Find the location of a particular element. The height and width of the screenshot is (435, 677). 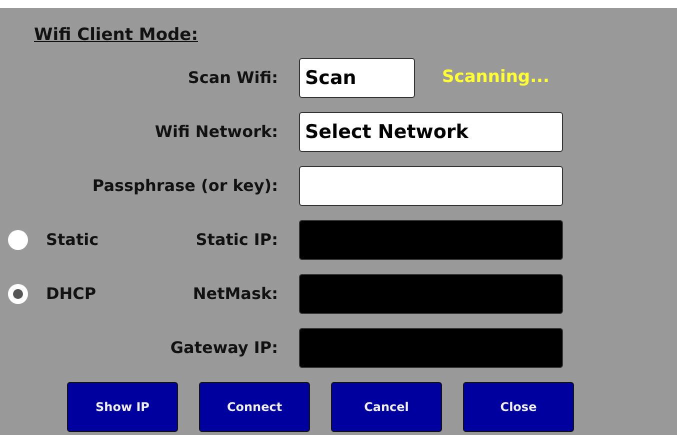

field-label: Passphrase (or key): is located at coordinates (185, 186).